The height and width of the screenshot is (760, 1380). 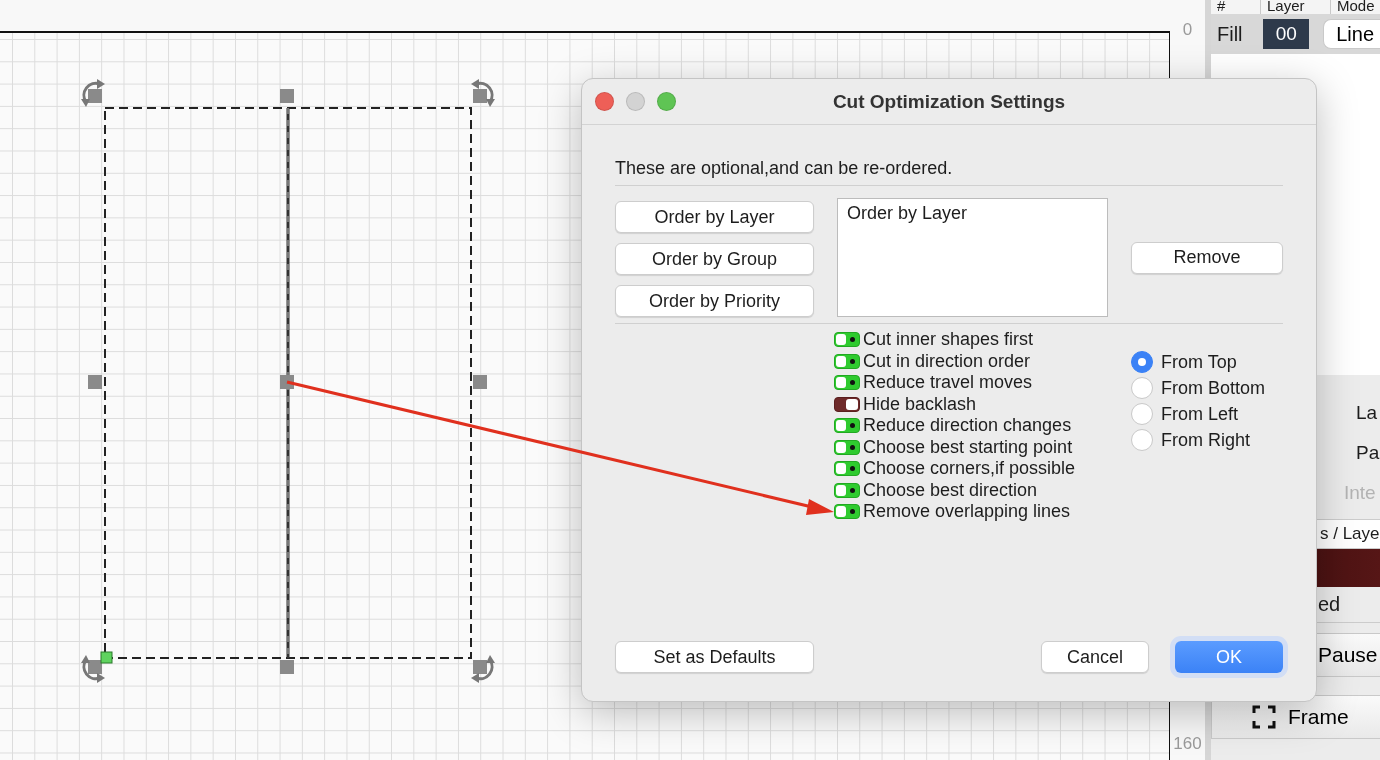 I want to click on setting-label: La, so click(x=1367, y=413).